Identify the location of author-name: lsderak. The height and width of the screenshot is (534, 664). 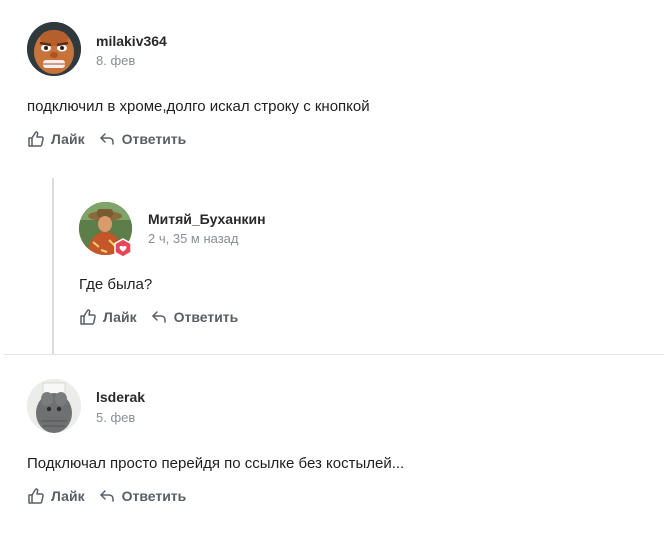
(120, 397).